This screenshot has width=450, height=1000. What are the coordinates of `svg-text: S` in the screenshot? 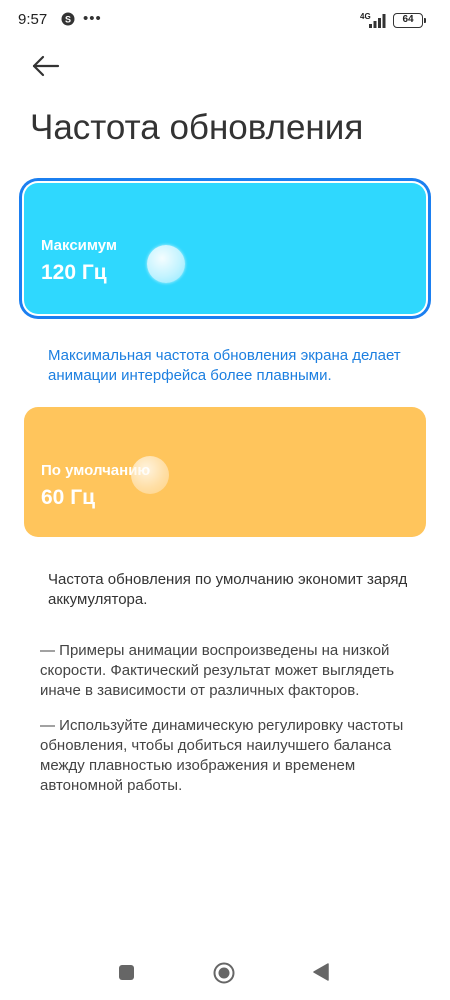 It's located at (68, 20).